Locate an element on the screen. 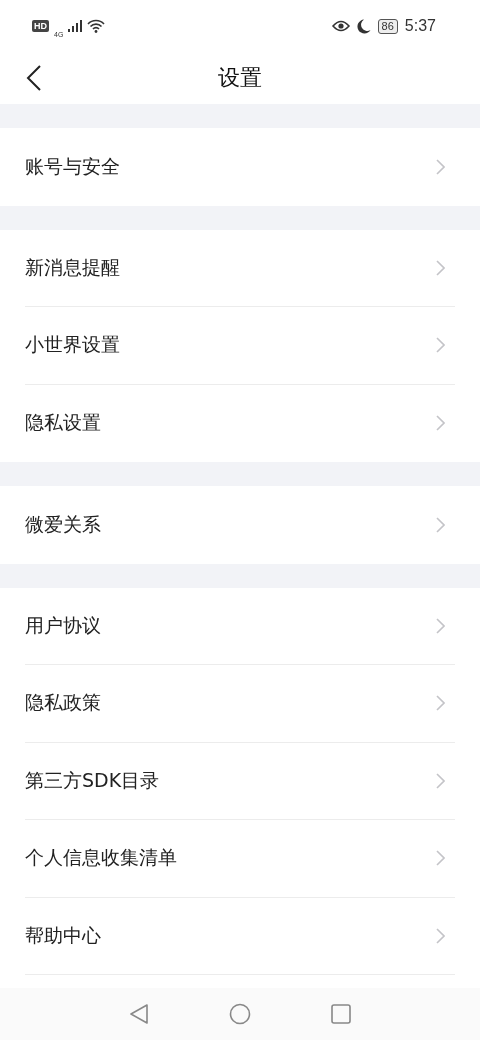 The image size is (480, 1040). moon-icon is located at coordinates (363, 26).